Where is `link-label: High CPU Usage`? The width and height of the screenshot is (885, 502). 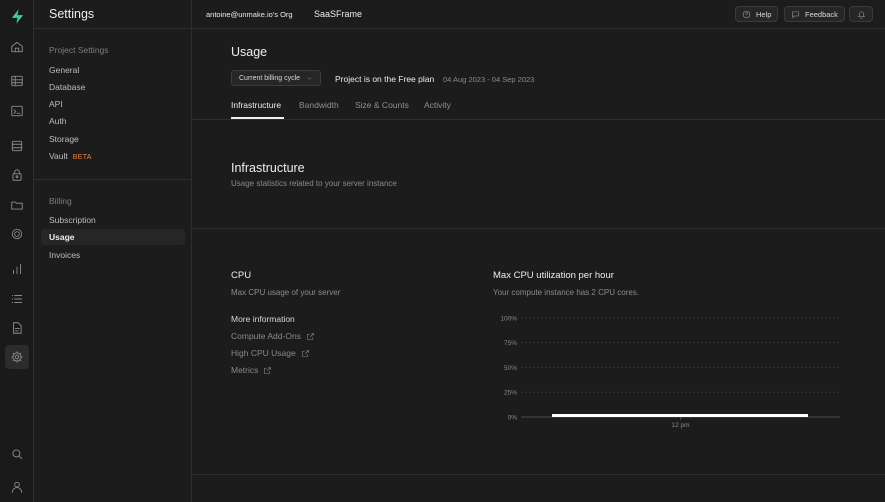 link-label: High CPU Usage is located at coordinates (263, 353).